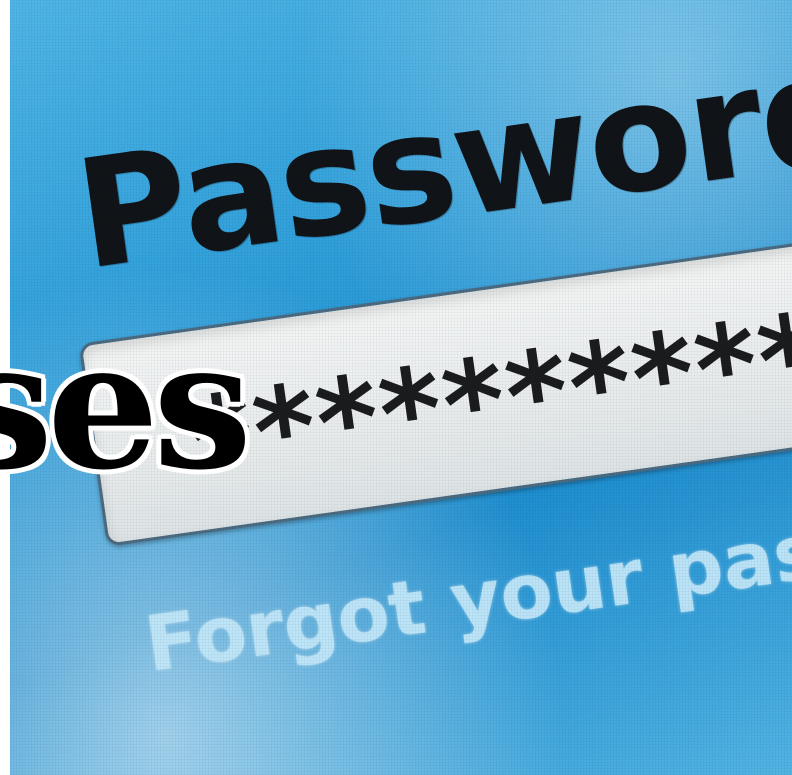 Image resolution: width=792 pixels, height=775 pixels. I want to click on overlay-headline: ses, so click(126, 405).